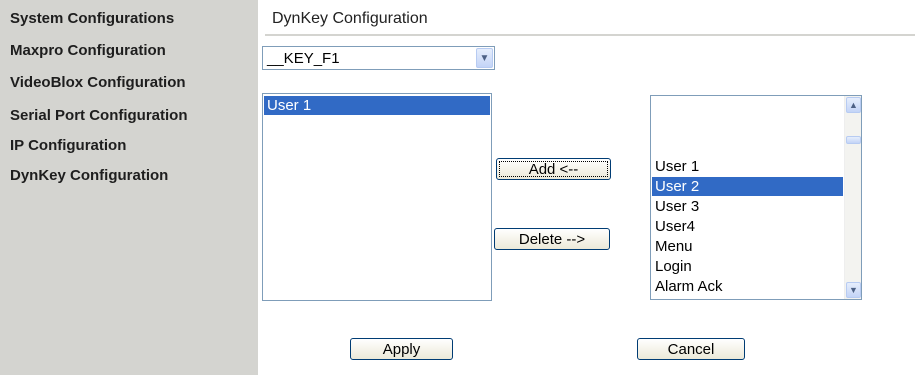 The height and width of the screenshot is (375, 915). I want to click on key-select: __KEY_F1 ▼, so click(378, 58).